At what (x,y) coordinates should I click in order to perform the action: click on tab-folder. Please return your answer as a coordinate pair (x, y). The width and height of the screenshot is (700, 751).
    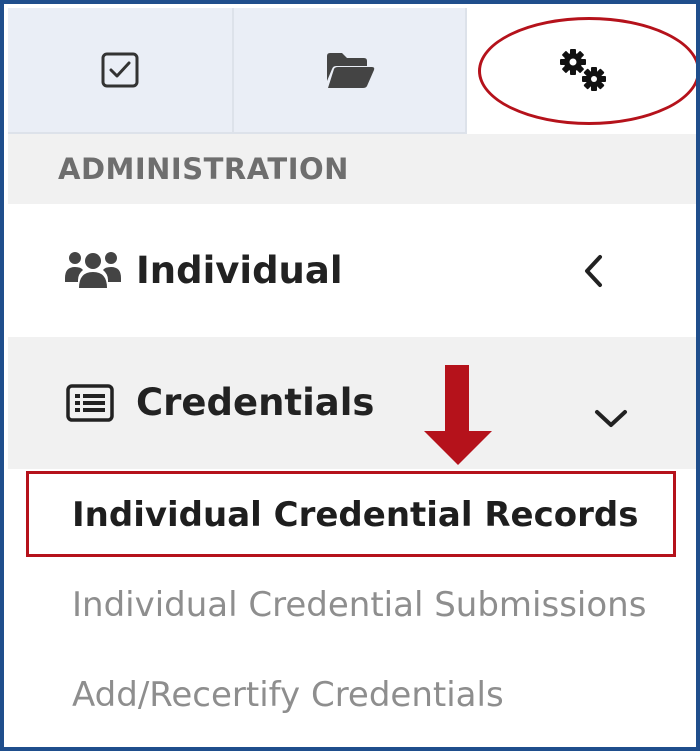
    Looking at the image, I should click on (350, 71).